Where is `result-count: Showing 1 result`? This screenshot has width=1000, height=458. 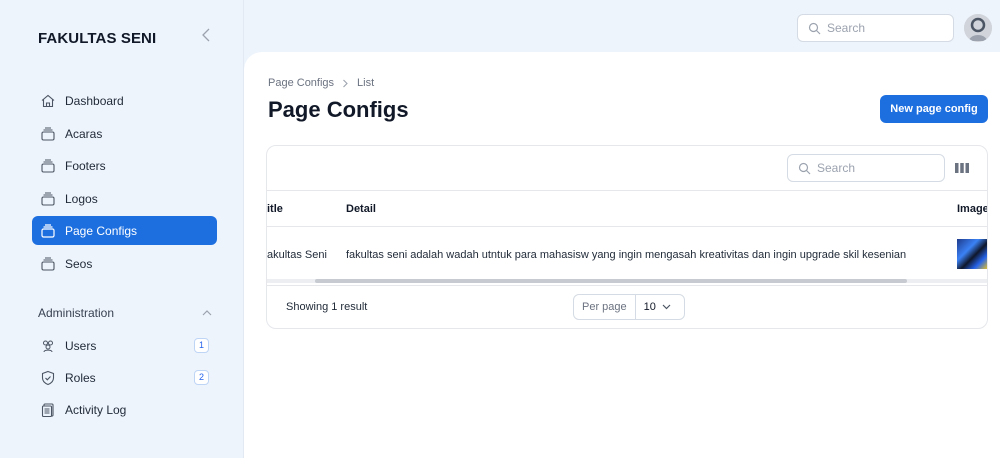
result-count: Showing 1 result is located at coordinates (327, 307).